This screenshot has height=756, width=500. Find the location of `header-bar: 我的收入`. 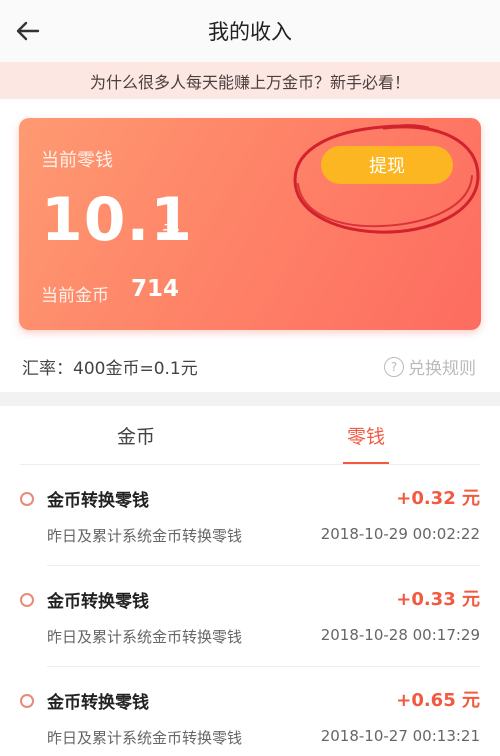

header-bar: 我的收入 is located at coordinates (250, 31).